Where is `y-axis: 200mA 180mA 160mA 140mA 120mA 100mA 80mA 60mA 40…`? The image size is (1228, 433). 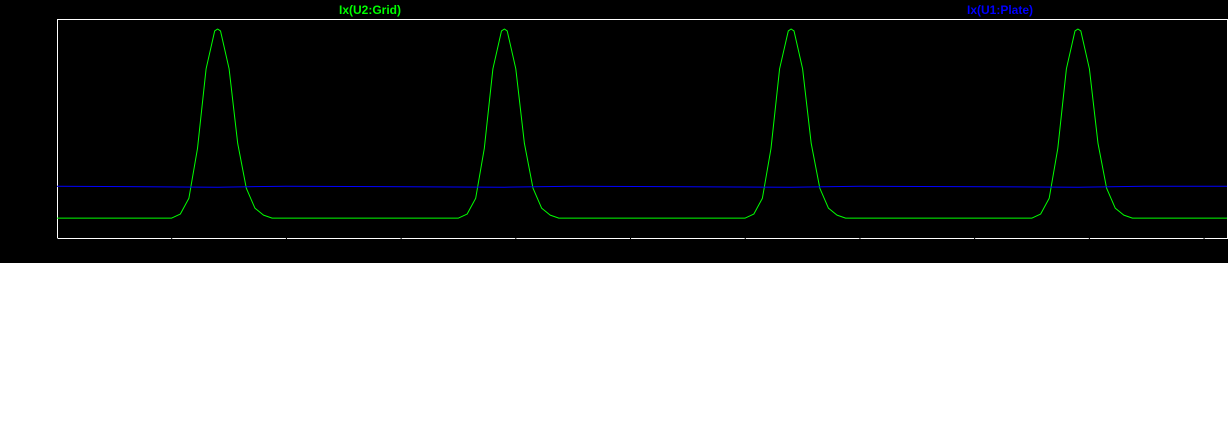
y-axis: 200mA 180mA 160mA 140mA 120mA 100mA 80mA 60mA 40… is located at coordinates (35, 128).